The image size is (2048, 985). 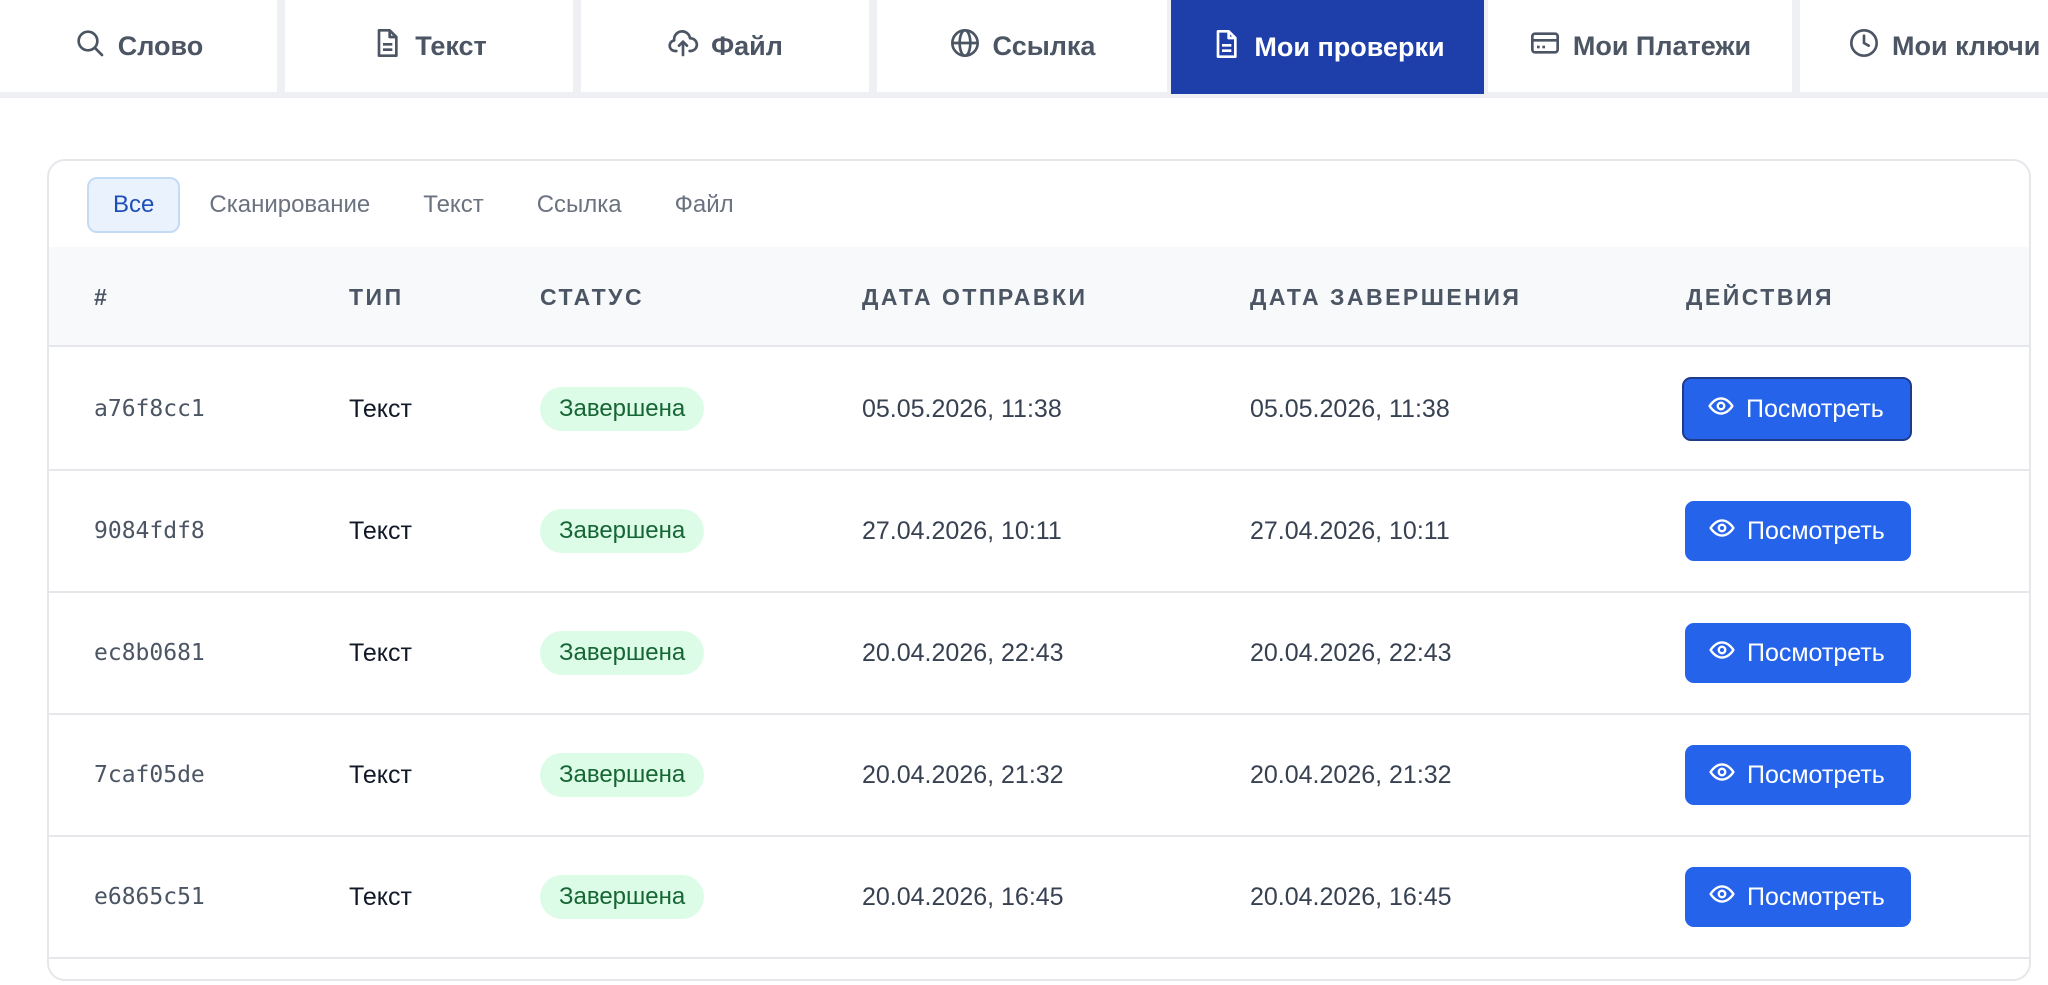 I want to click on tab-word: Слово, so click(x=138, y=46).